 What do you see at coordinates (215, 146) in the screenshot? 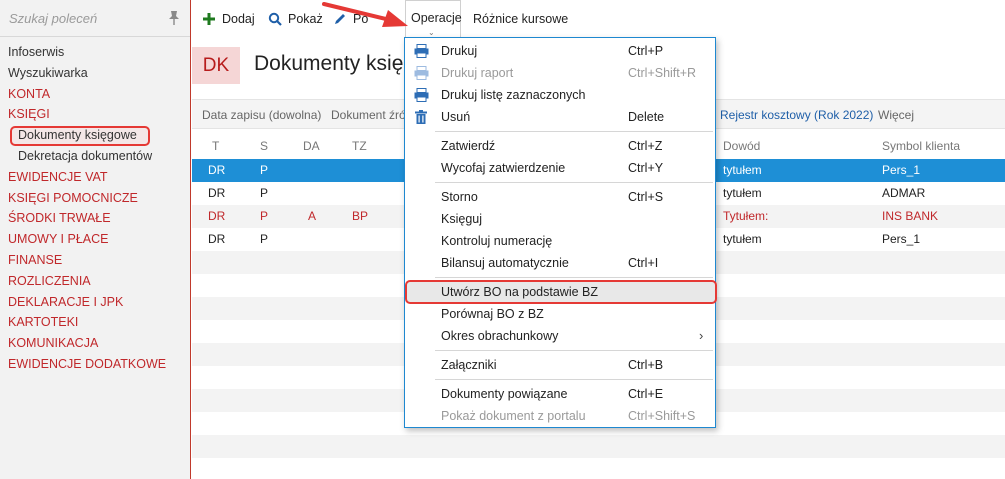
I see `column-header-t: T` at bounding box center [215, 146].